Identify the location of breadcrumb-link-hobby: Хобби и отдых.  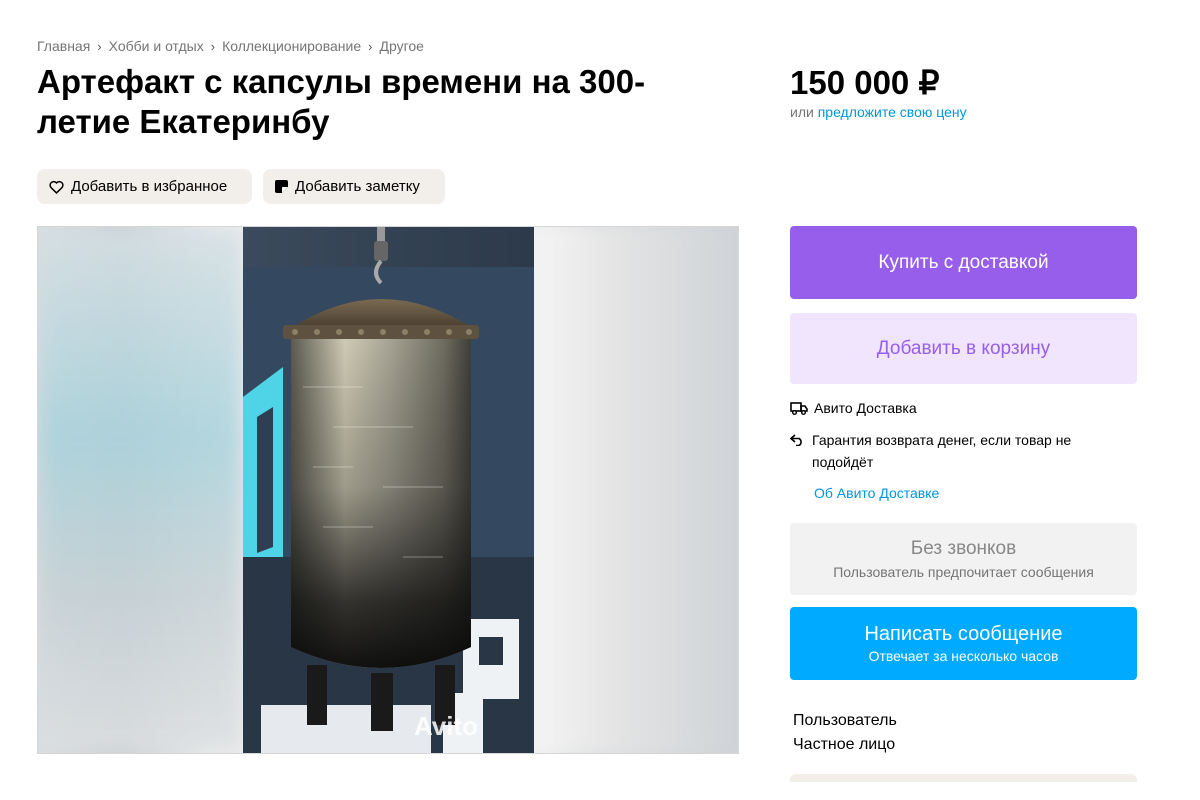
(156, 46).